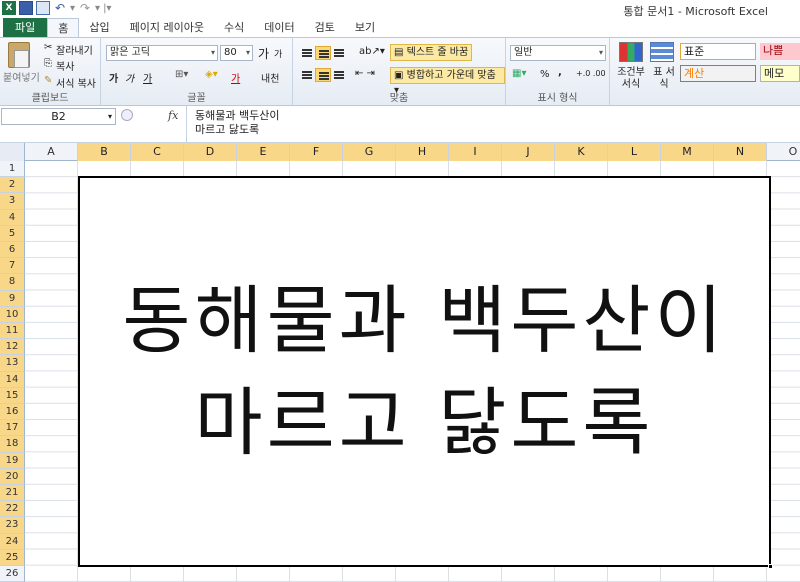 The width and height of the screenshot is (800, 582). Describe the element at coordinates (12, 574) in the screenshot. I see `row-header-26: 26` at that location.